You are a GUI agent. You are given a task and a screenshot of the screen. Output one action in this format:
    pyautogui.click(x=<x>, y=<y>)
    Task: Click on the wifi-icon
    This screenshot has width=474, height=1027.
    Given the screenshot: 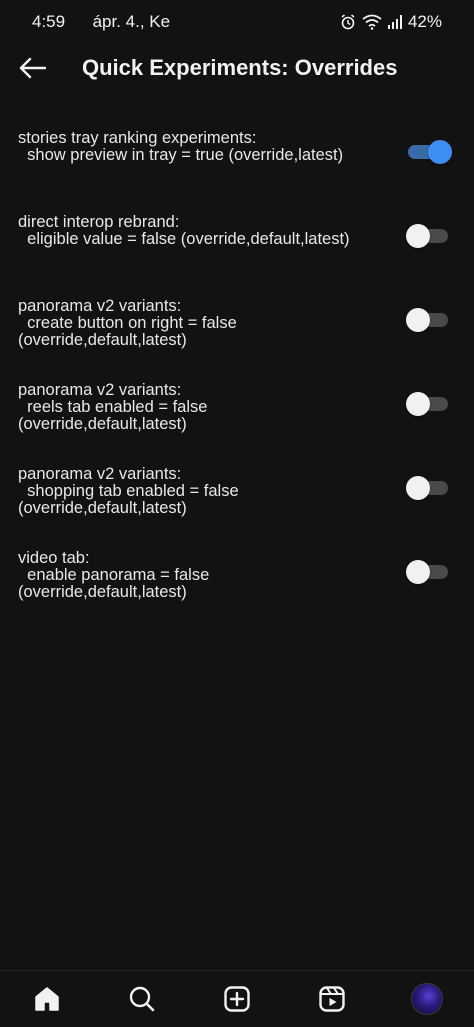 What is the action you would take?
    pyautogui.click(x=372, y=22)
    